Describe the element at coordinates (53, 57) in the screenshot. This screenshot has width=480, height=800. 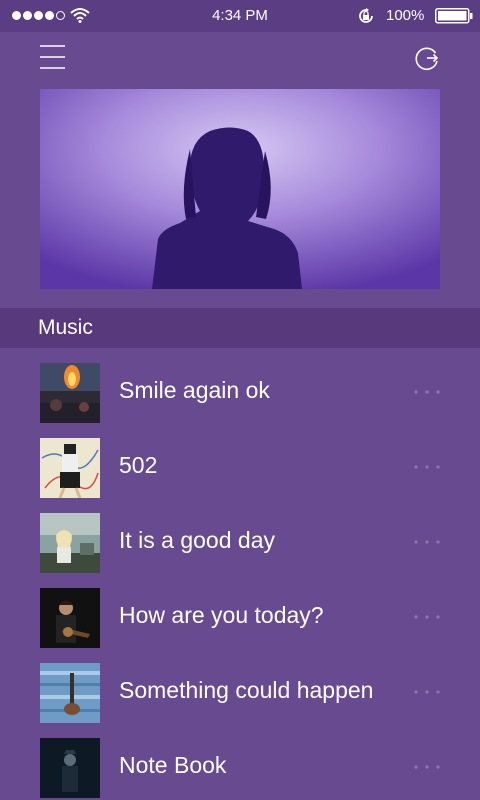
I see `menu-icon` at that location.